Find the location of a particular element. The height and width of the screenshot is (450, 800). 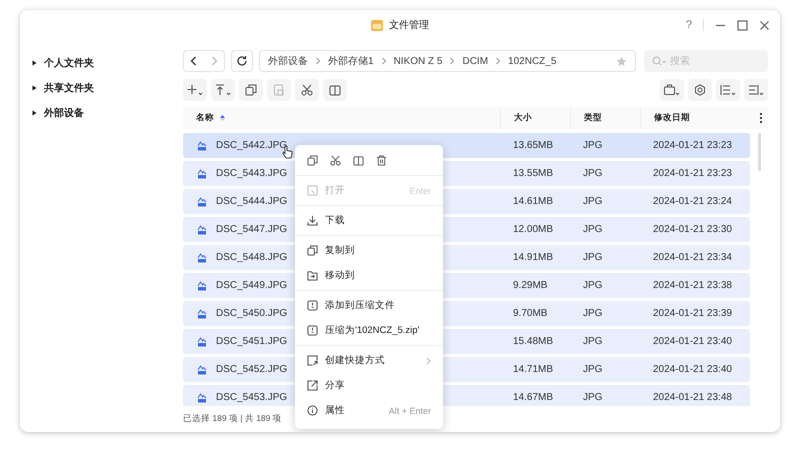

upload-button is located at coordinates (223, 90).